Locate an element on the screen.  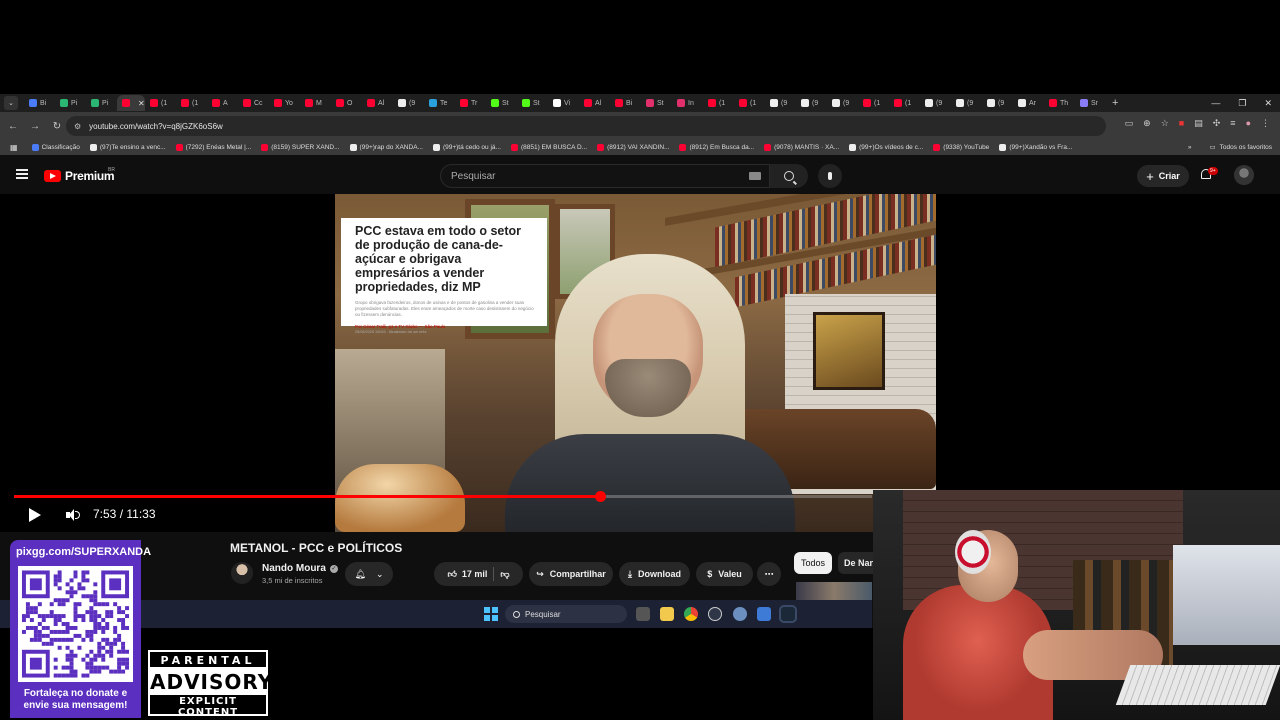
voice-search-button is located at coordinates (830, 176).